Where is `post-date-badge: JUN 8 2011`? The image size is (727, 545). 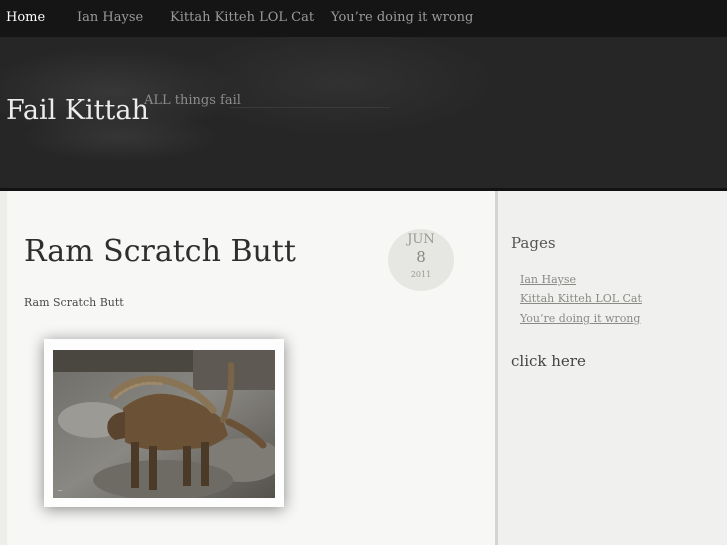
post-date-badge: JUN 8 2011 is located at coordinates (421, 260).